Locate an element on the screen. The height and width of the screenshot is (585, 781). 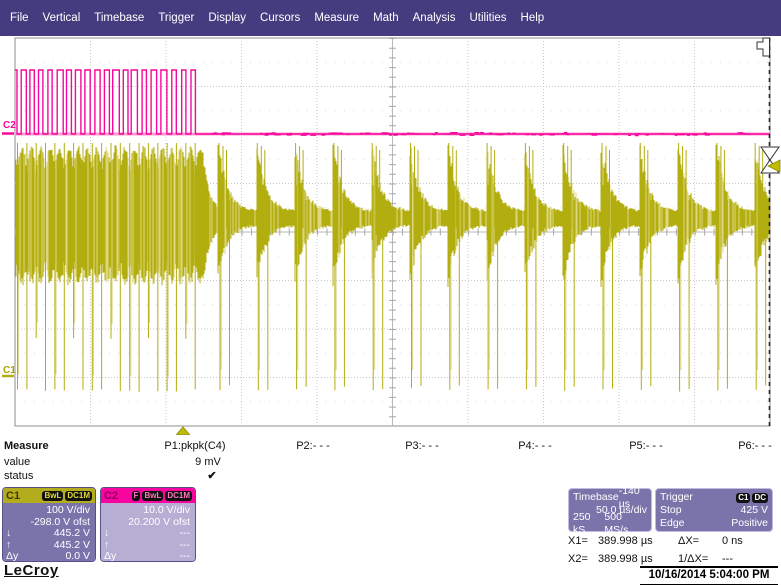
timebase-samples: 250 kS is located at coordinates (582, 523).